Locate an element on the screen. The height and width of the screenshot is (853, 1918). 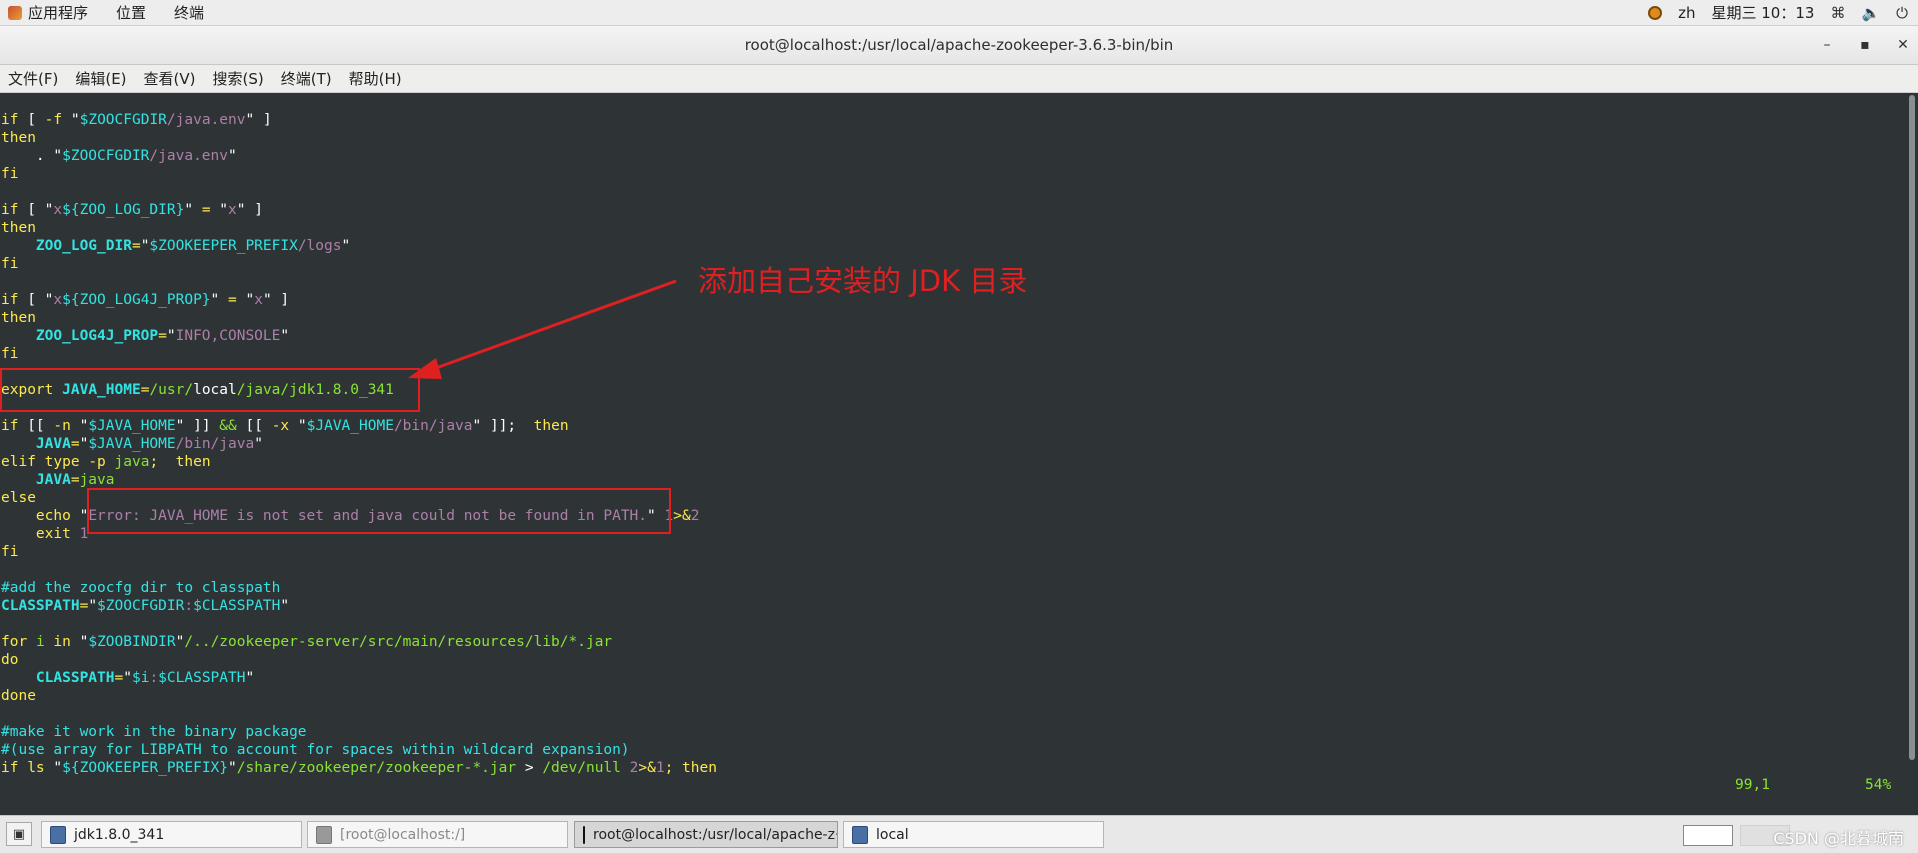
scrollbar-thumb is located at coordinates (1912, 427).